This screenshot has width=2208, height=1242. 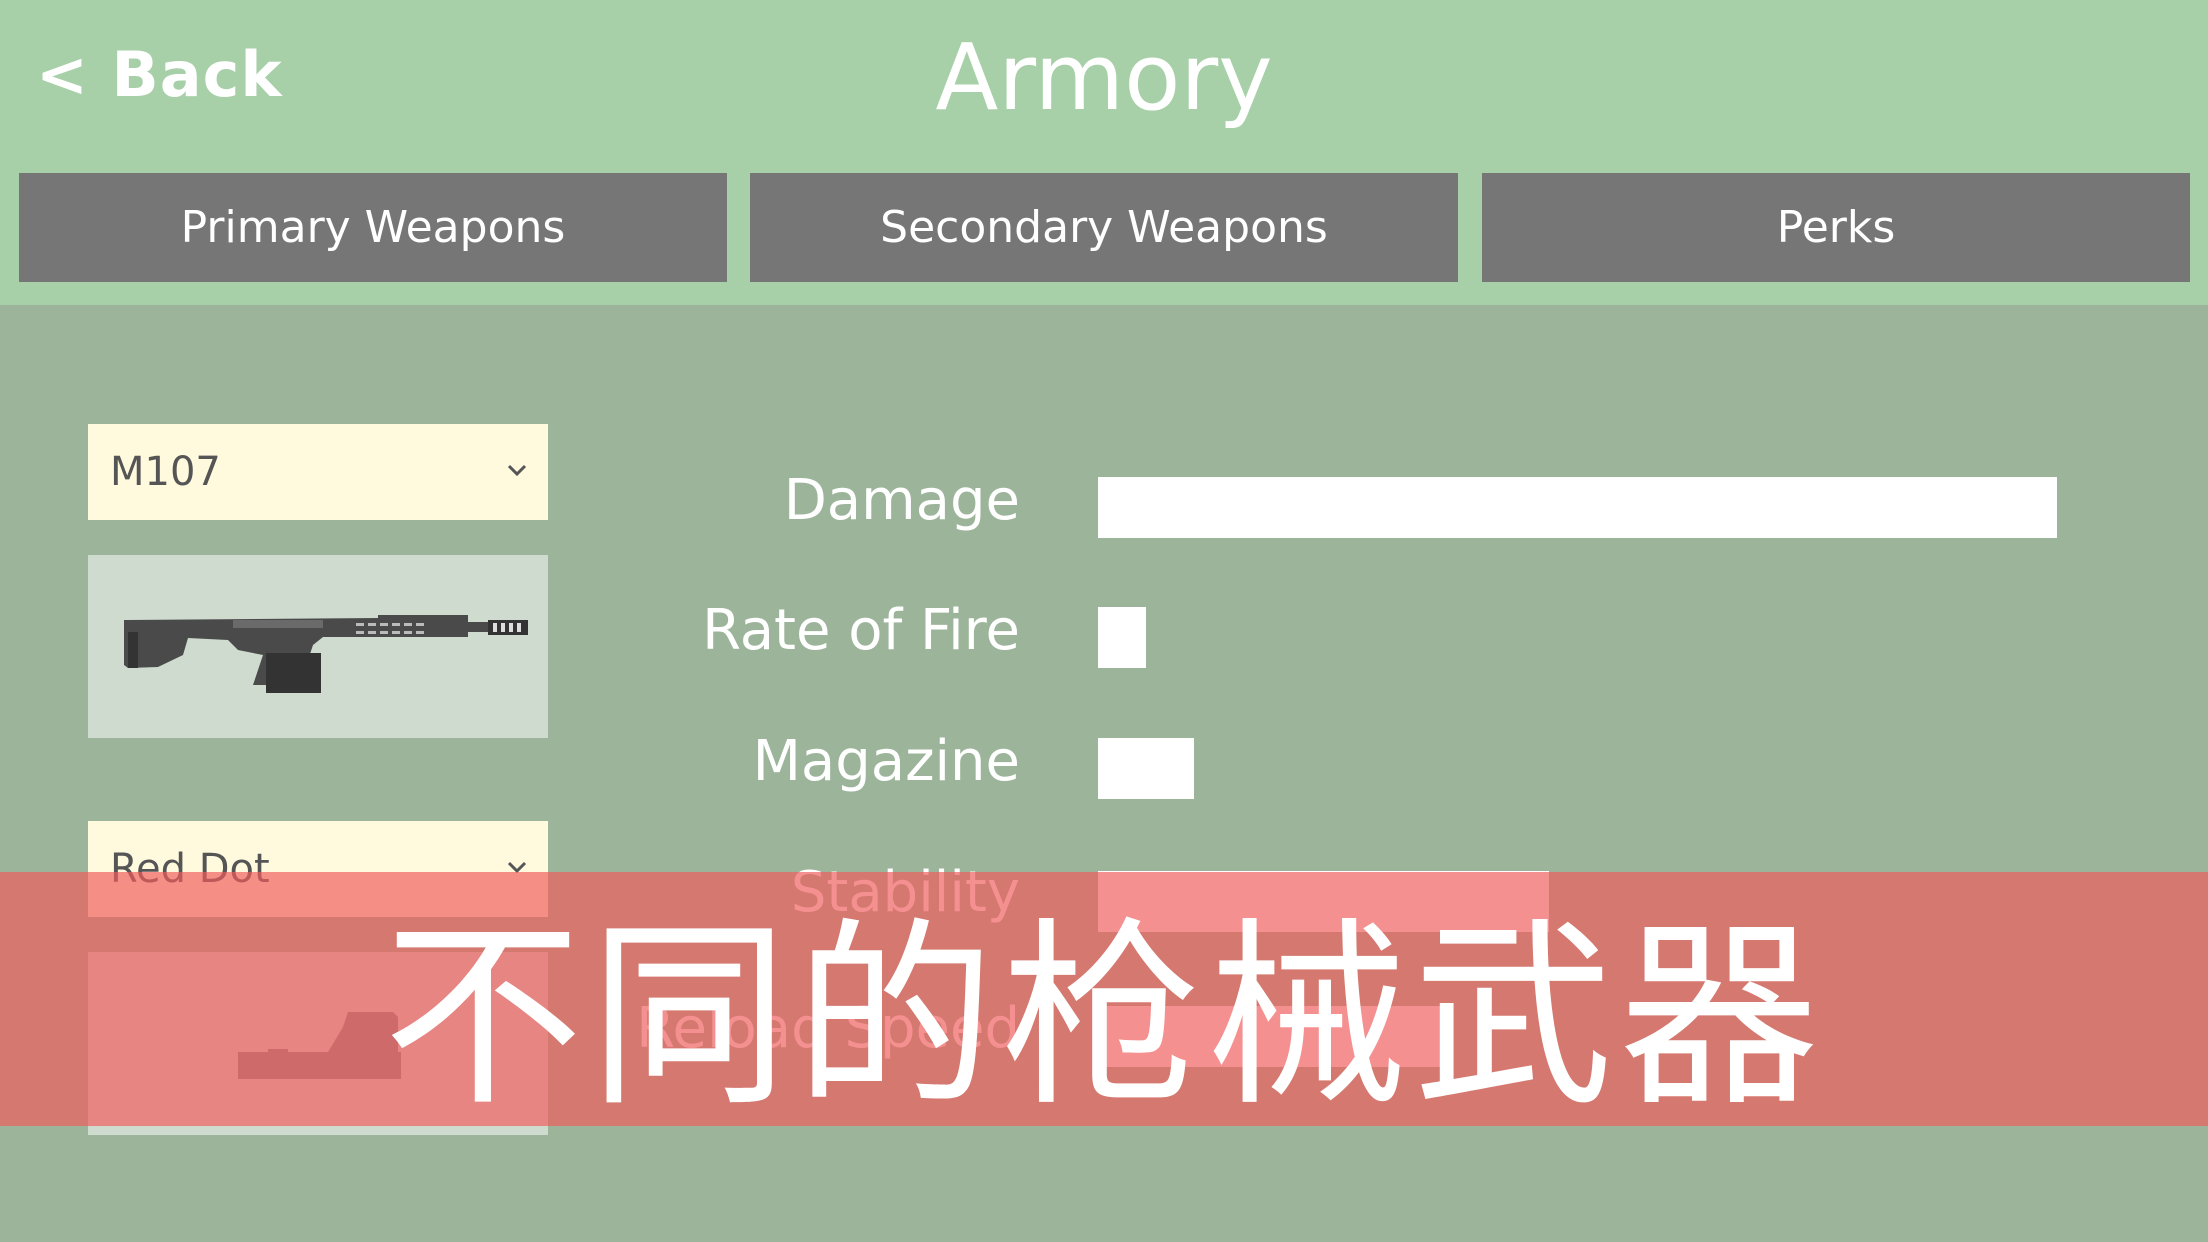 I want to click on stat-label-rate-of-fire: Rate of Fire, so click(x=861, y=630).